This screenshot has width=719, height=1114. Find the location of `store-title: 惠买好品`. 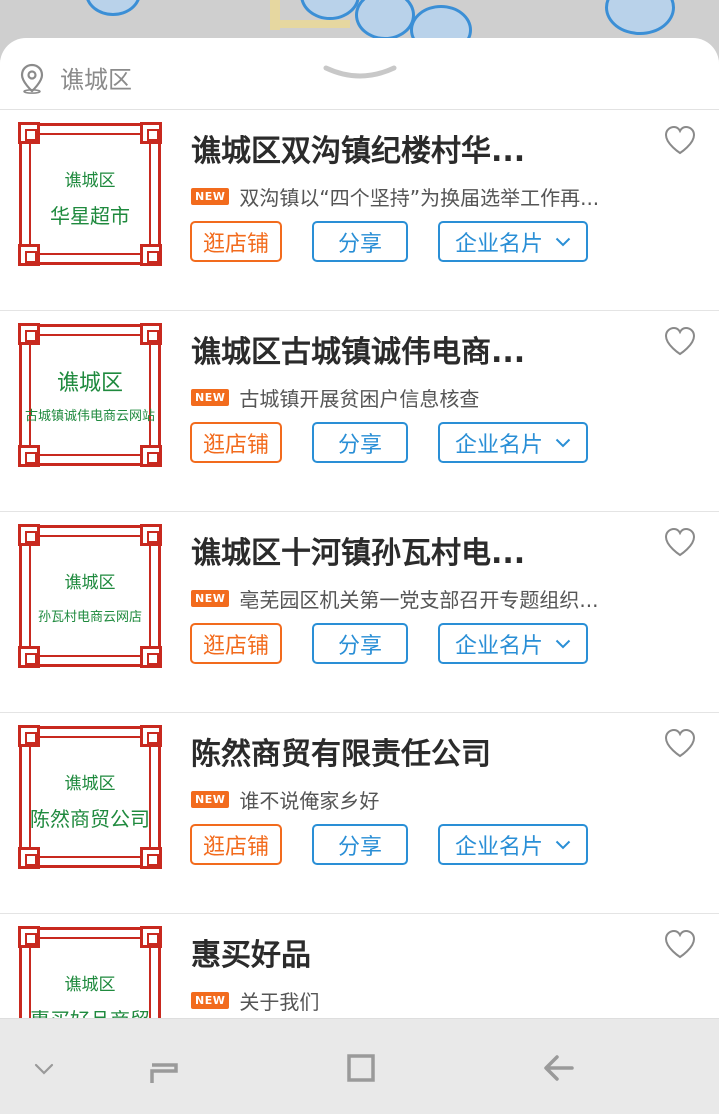

store-title: 惠买好品 is located at coordinates (251, 952).